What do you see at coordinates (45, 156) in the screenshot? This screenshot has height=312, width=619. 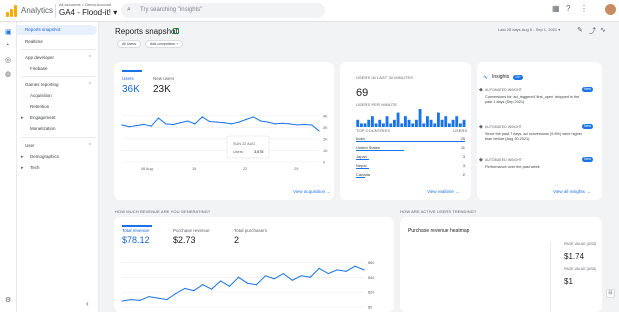 I see `nav-label: Demographics` at bounding box center [45, 156].